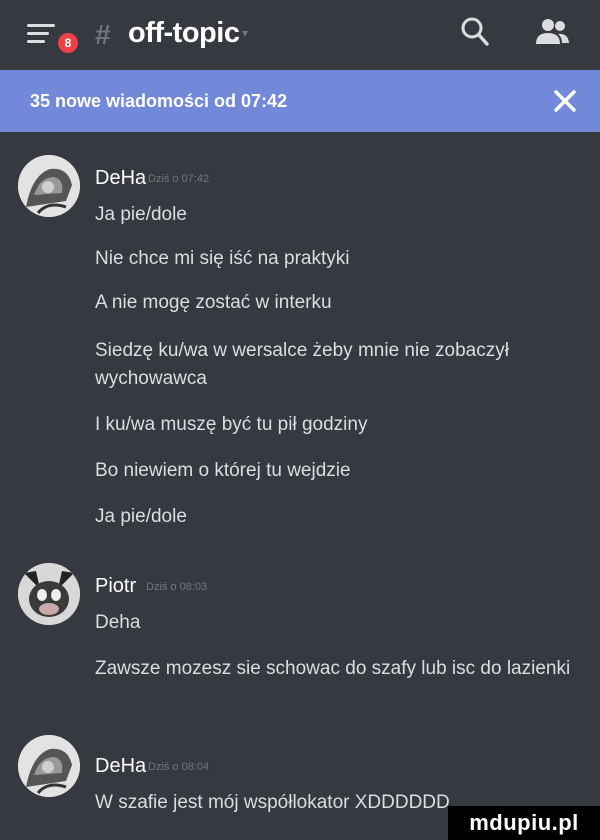 Image resolution: width=600 pixels, height=840 pixels. Describe the element at coordinates (177, 587) in the screenshot. I see `message-timestamp: Dziś o 08:03` at that location.